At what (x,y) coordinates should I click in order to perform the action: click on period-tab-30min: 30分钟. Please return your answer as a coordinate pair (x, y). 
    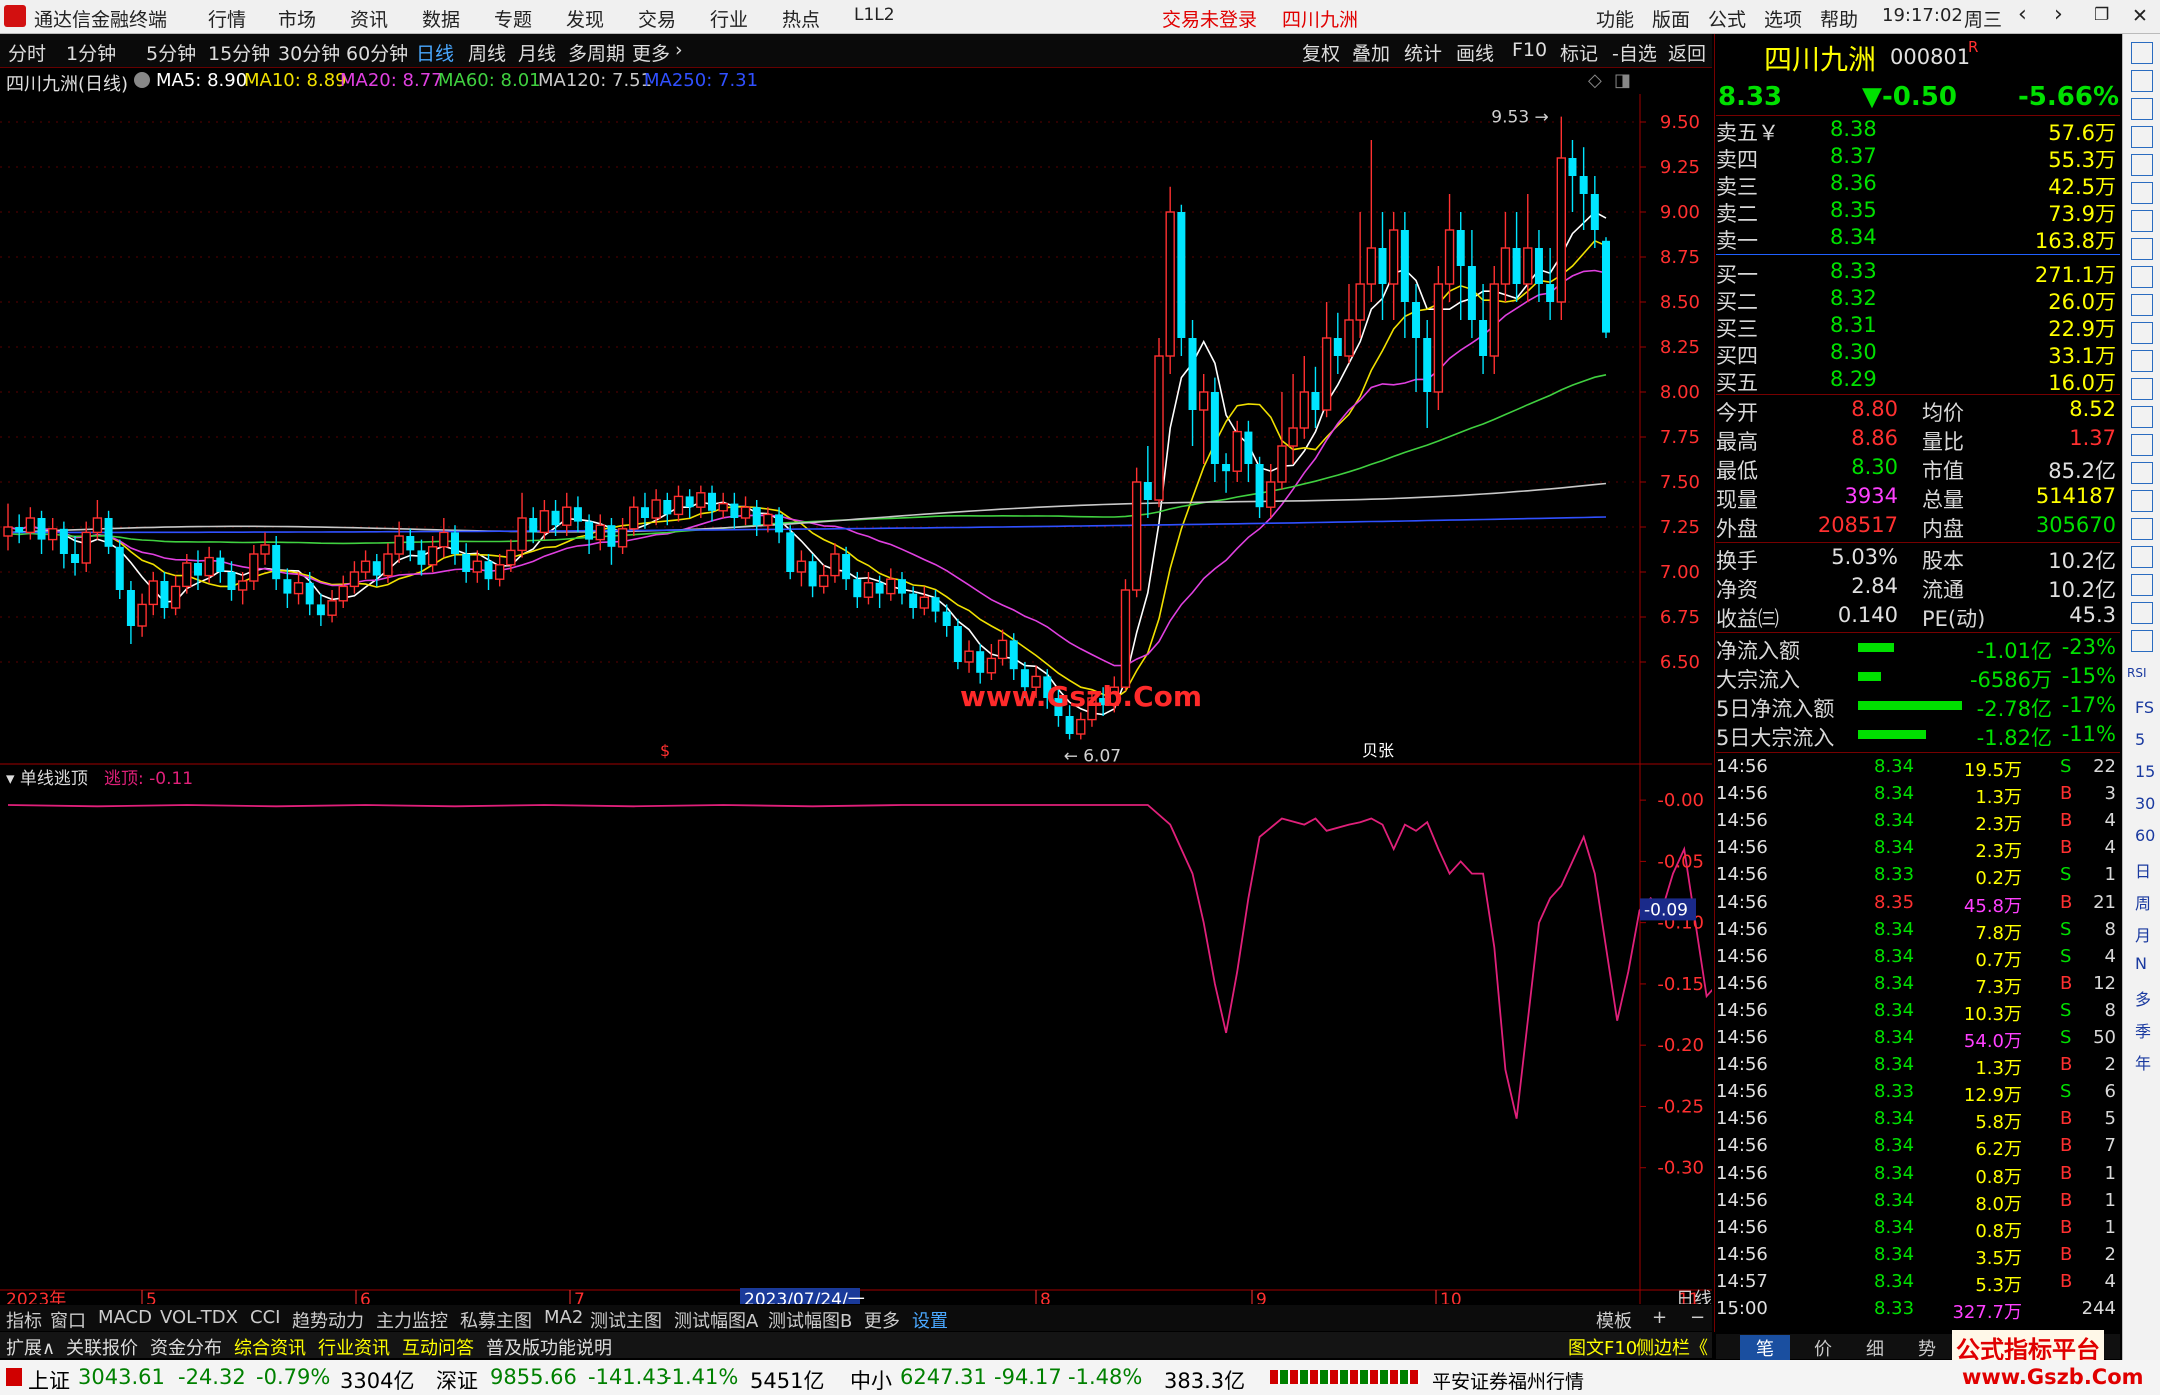
    Looking at the image, I should click on (309, 52).